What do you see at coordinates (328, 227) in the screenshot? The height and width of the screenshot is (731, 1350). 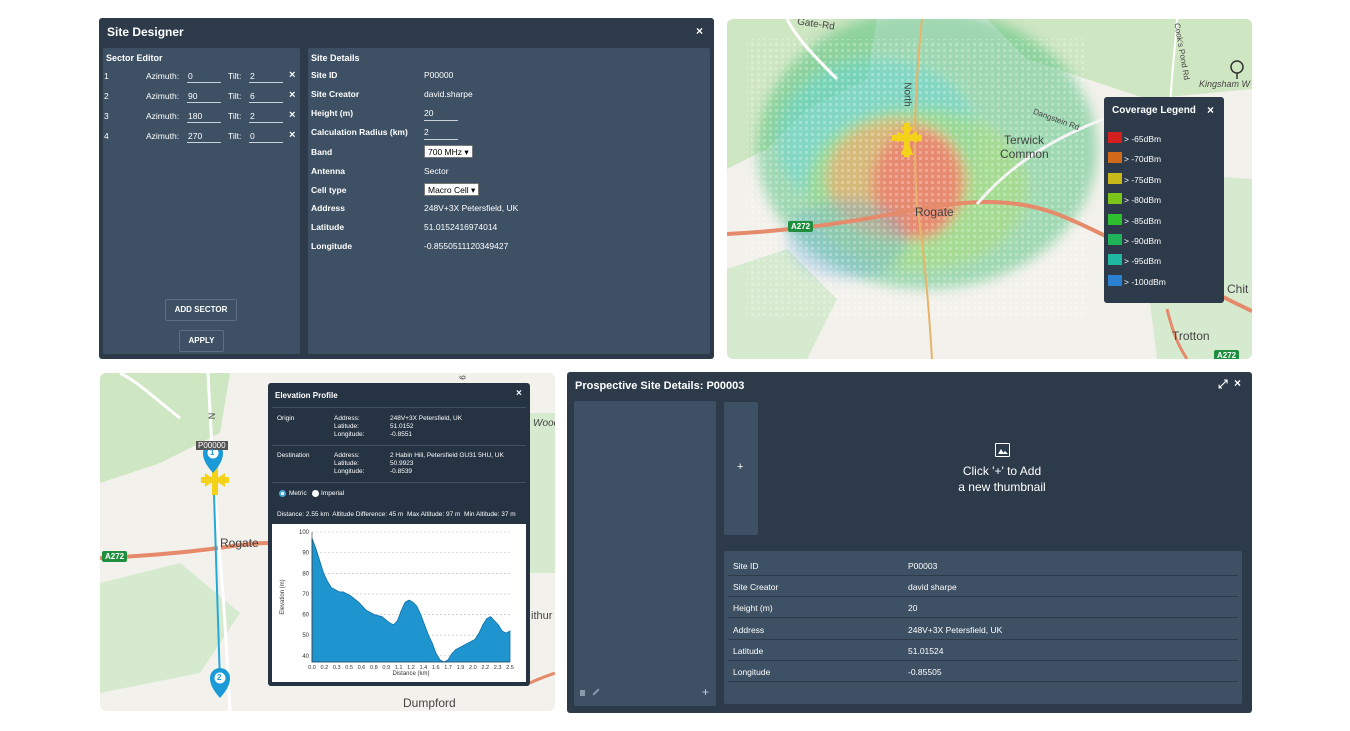 I see `site-detail-key: Latitude` at bounding box center [328, 227].